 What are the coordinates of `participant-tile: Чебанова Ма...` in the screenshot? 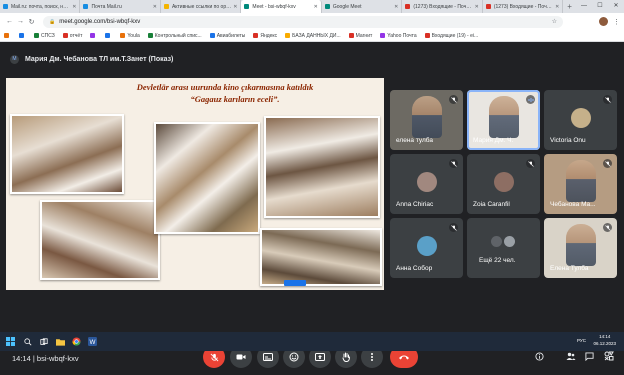 It's located at (580, 184).